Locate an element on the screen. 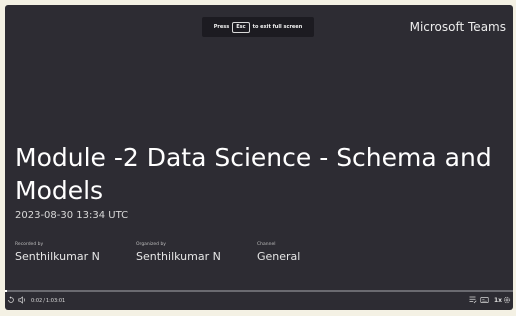 The image size is (516, 316). press-text: Press is located at coordinates (221, 27).